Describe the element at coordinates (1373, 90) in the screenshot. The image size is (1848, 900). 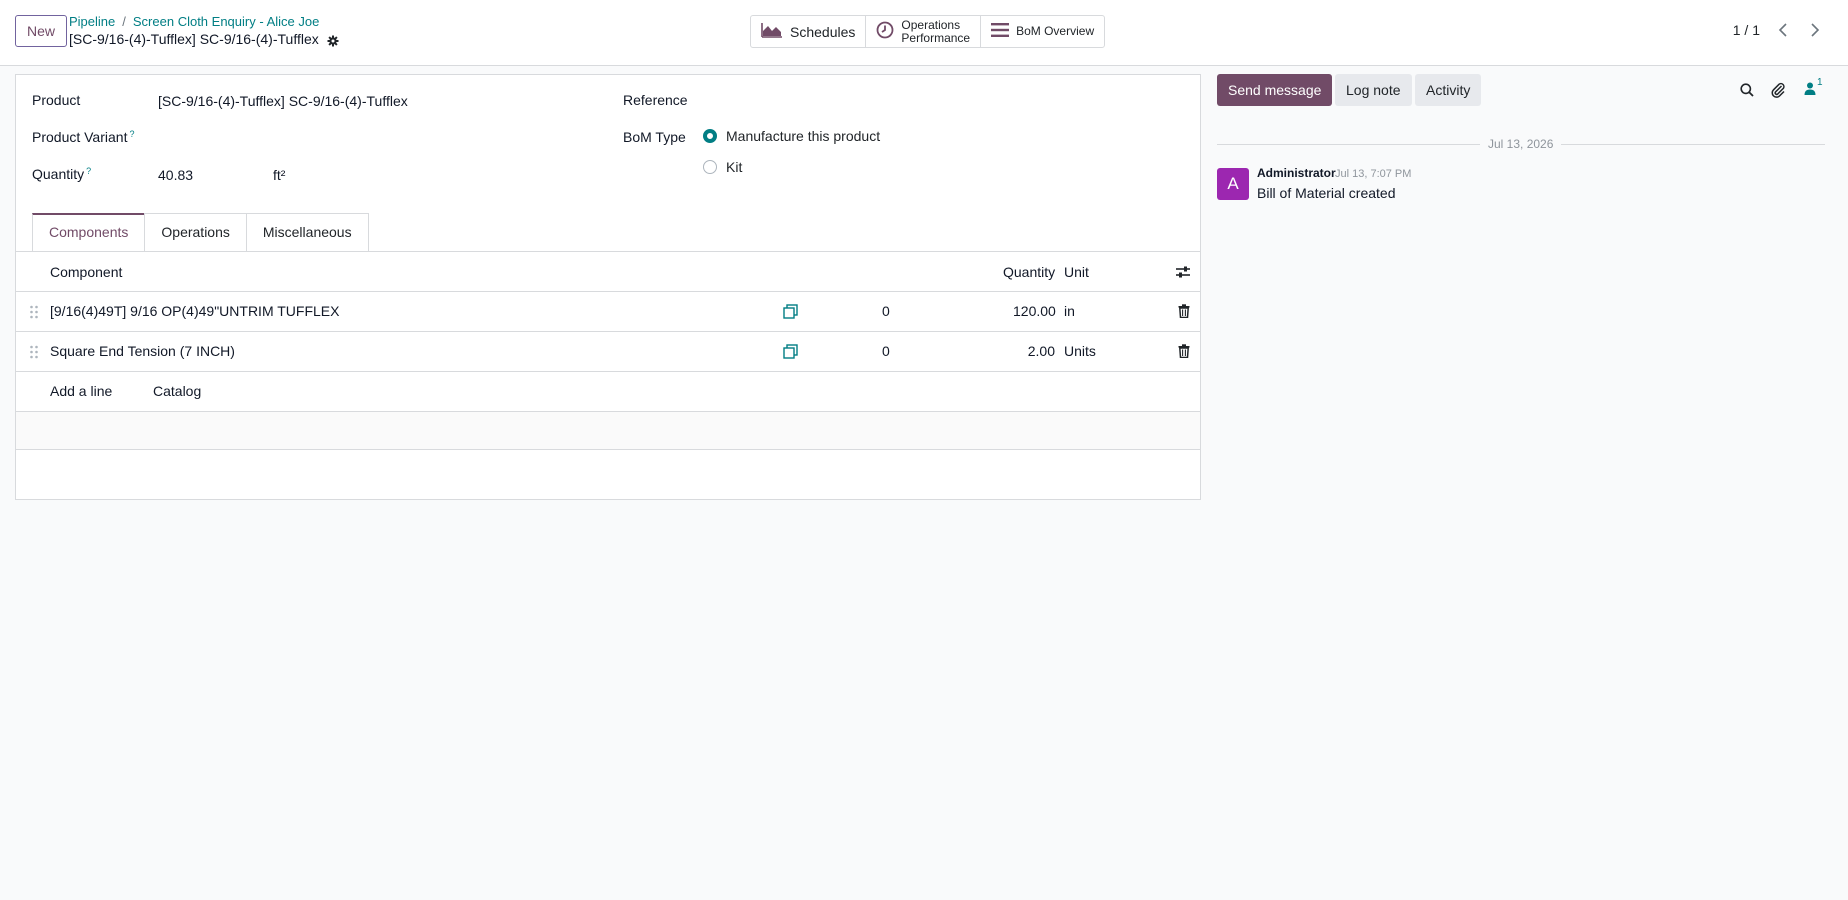
I see `log-note-button: Log note` at that location.